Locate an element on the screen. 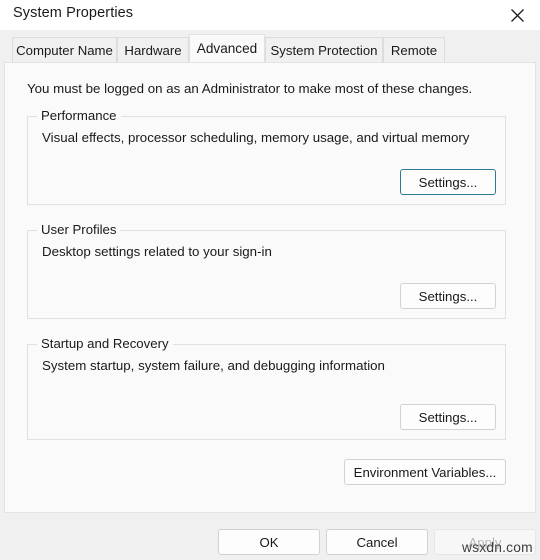 This screenshot has height=560, width=540. tab-remote: Remote is located at coordinates (414, 49).